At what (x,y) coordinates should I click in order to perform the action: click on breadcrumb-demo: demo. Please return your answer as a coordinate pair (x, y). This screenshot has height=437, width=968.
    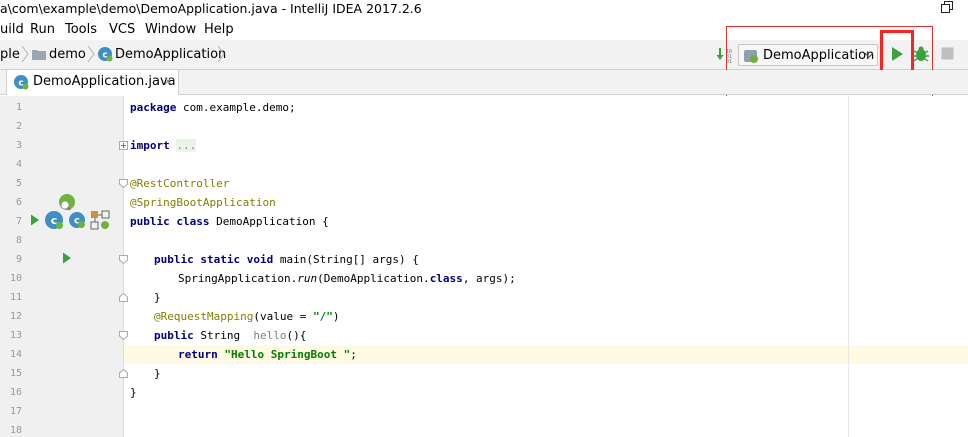
    Looking at the image, I should click on (67, 54).